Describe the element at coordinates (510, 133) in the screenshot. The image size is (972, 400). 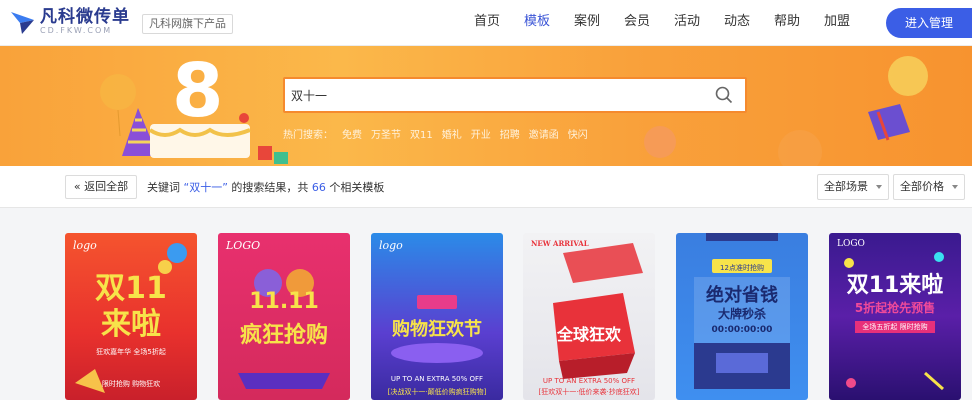
I see `hot-tag: 招聘` at that location.